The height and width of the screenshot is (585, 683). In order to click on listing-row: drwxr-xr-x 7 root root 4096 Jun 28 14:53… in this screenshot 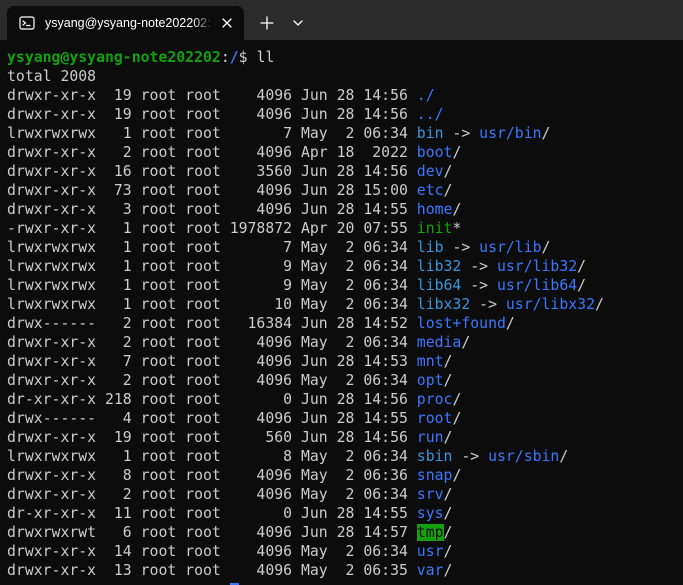, I will do `click(345, 361)`.